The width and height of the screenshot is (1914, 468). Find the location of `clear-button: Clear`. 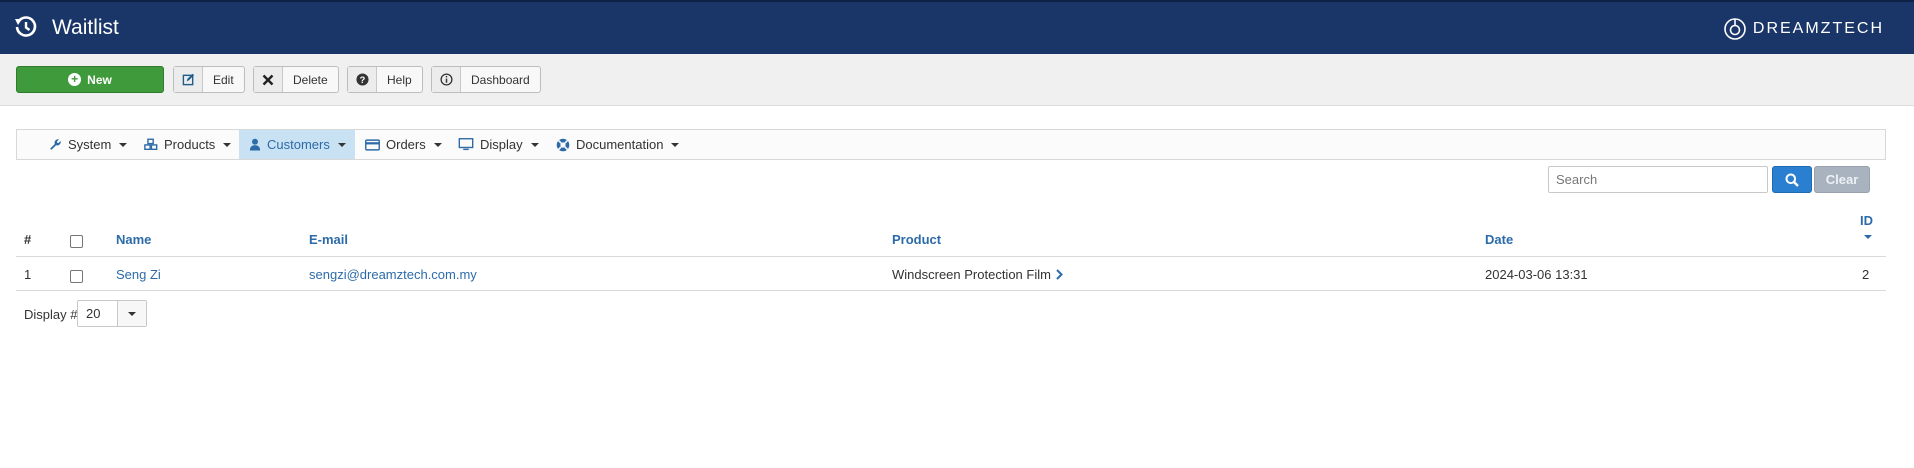

clear-button: Clear is located at coordinates (1842, 179).